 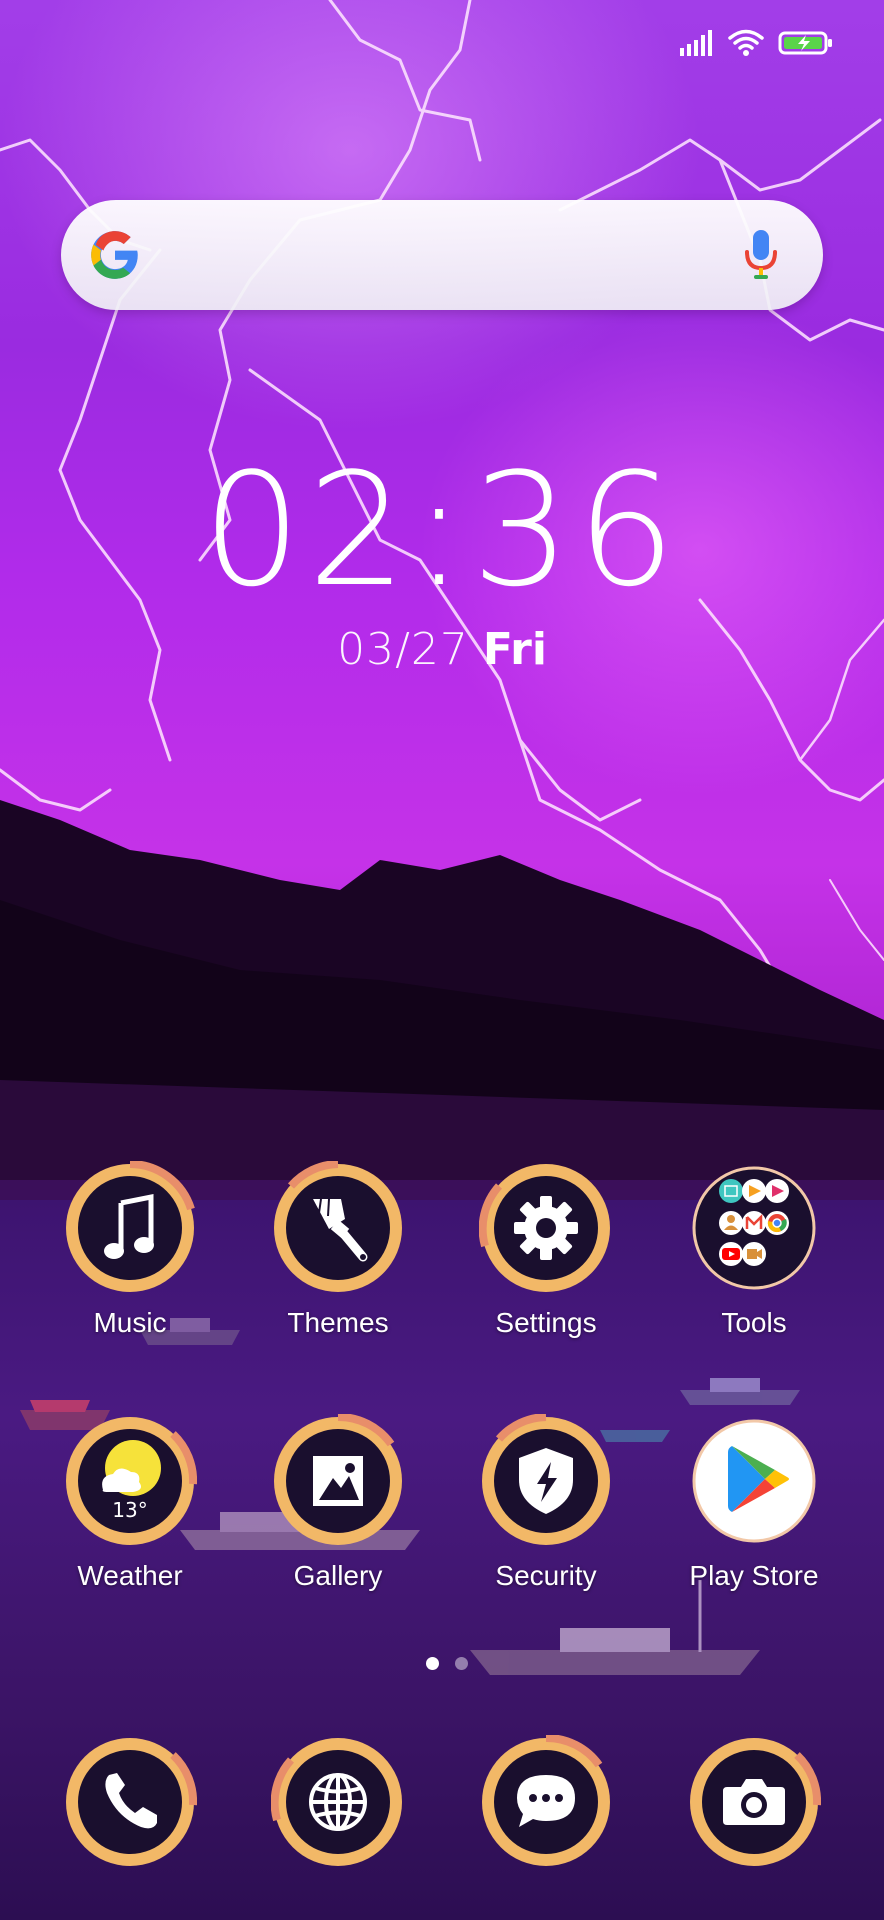 I want to click on app-label: Play Store, so click(x=754, y=1575).